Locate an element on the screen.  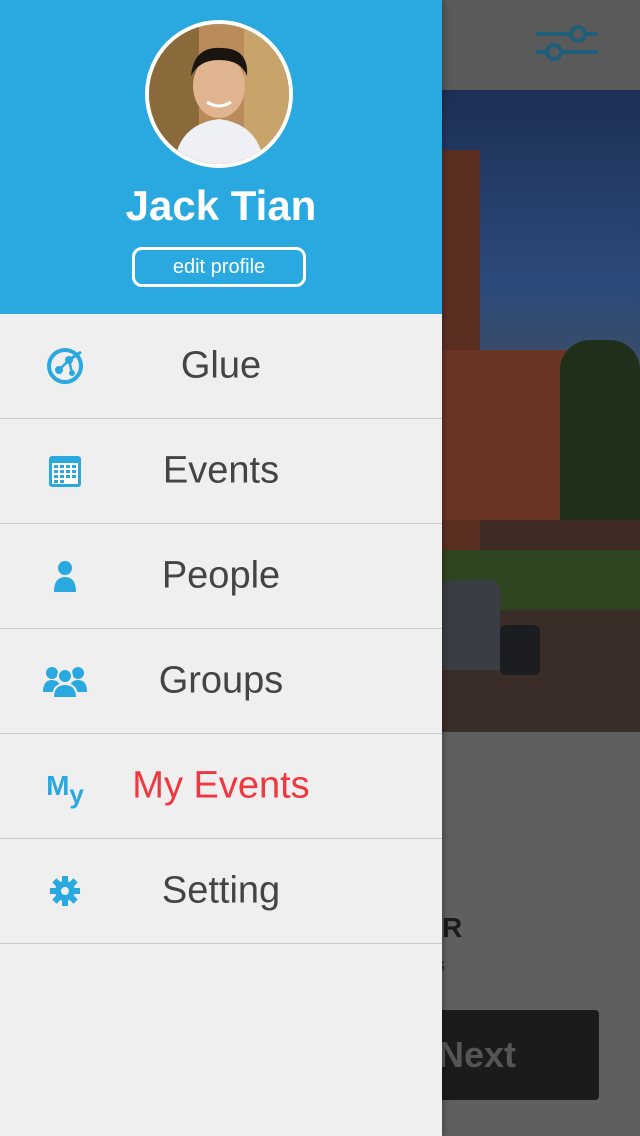
menu-item-events: Events is located at coordinates (221, 471).